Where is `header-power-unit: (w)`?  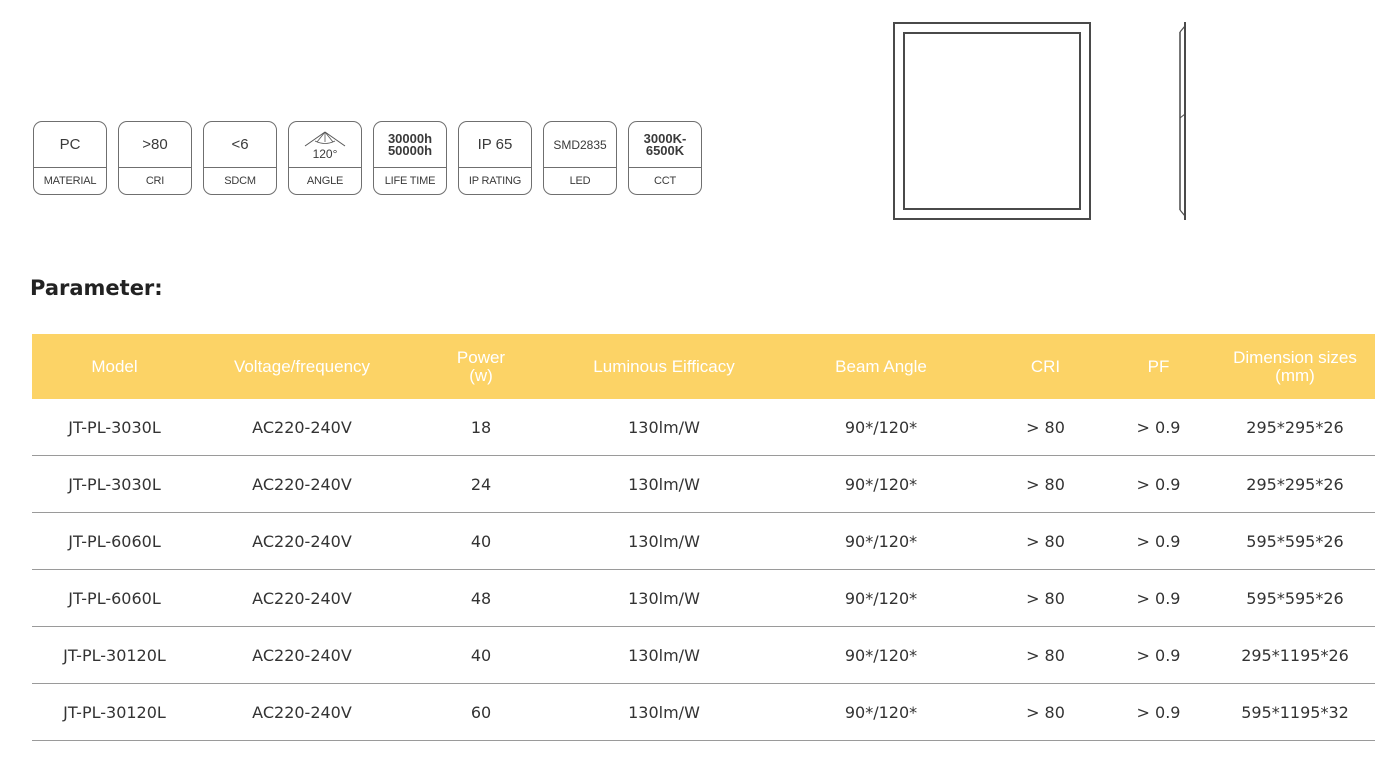
header-power-unit: (w) is located at coordinates (481, 375).